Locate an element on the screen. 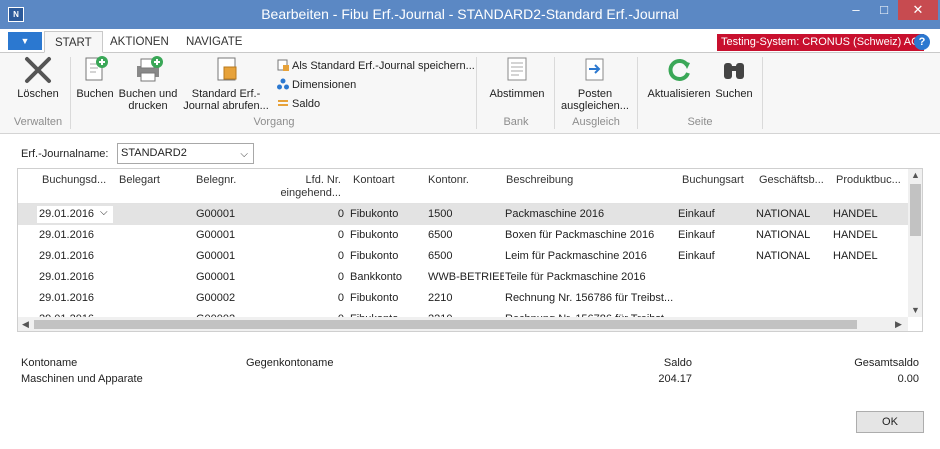 This screenshot has height=449, width=940. buchen-drucken-label-2: drucken is located at coordinates (148, 106).